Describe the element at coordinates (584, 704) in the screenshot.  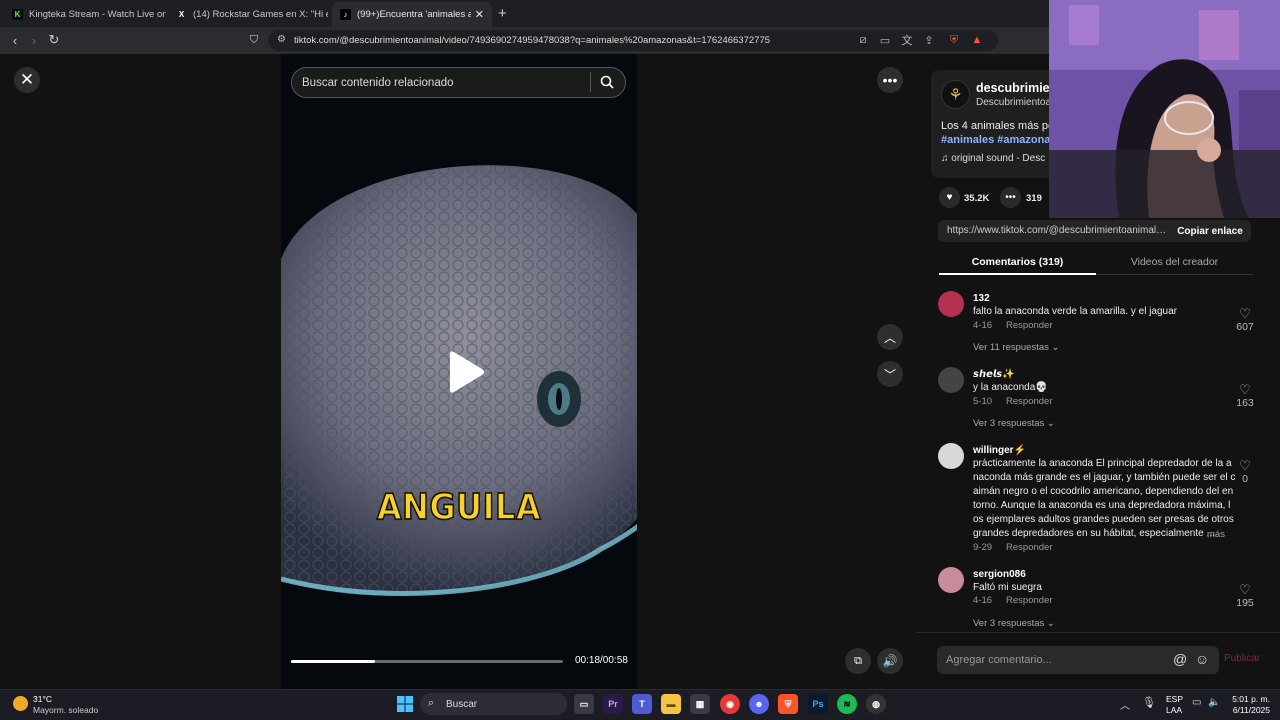
I see `task-view-icon: ▭` at that location.